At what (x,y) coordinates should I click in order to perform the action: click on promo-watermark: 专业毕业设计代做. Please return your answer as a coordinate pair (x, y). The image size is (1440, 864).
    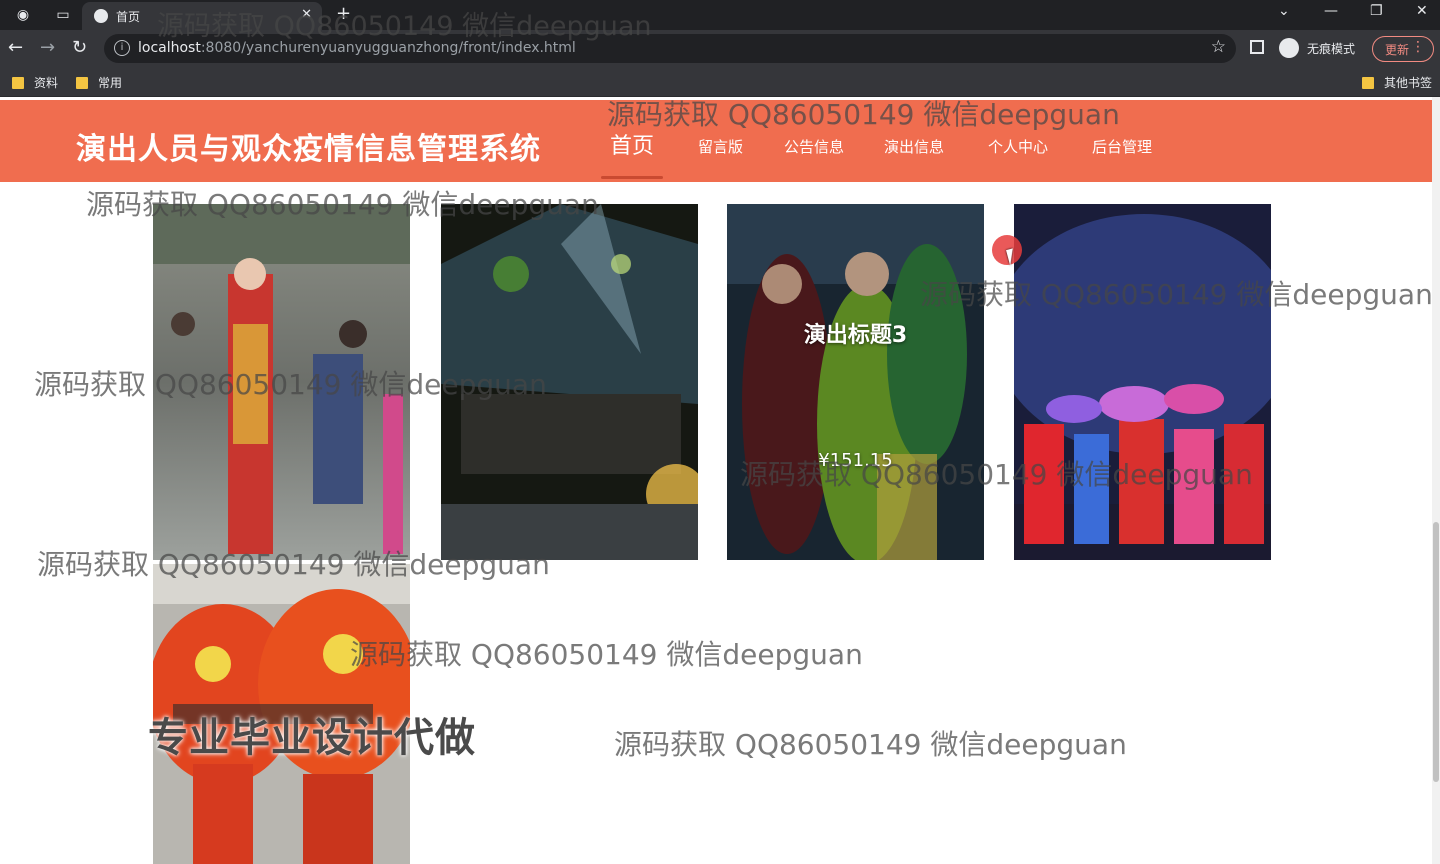
    Looking at the image, I should click on (312, 738).